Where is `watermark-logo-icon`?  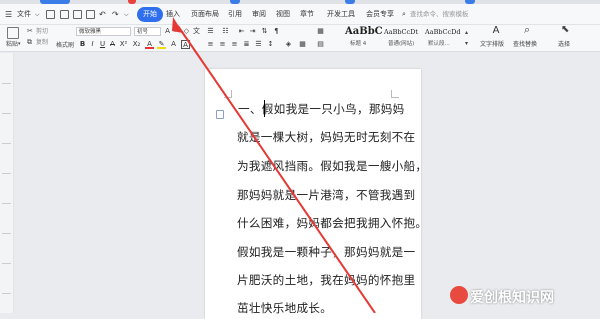
watermark-logo-icon is located at coordinates (459, 295).